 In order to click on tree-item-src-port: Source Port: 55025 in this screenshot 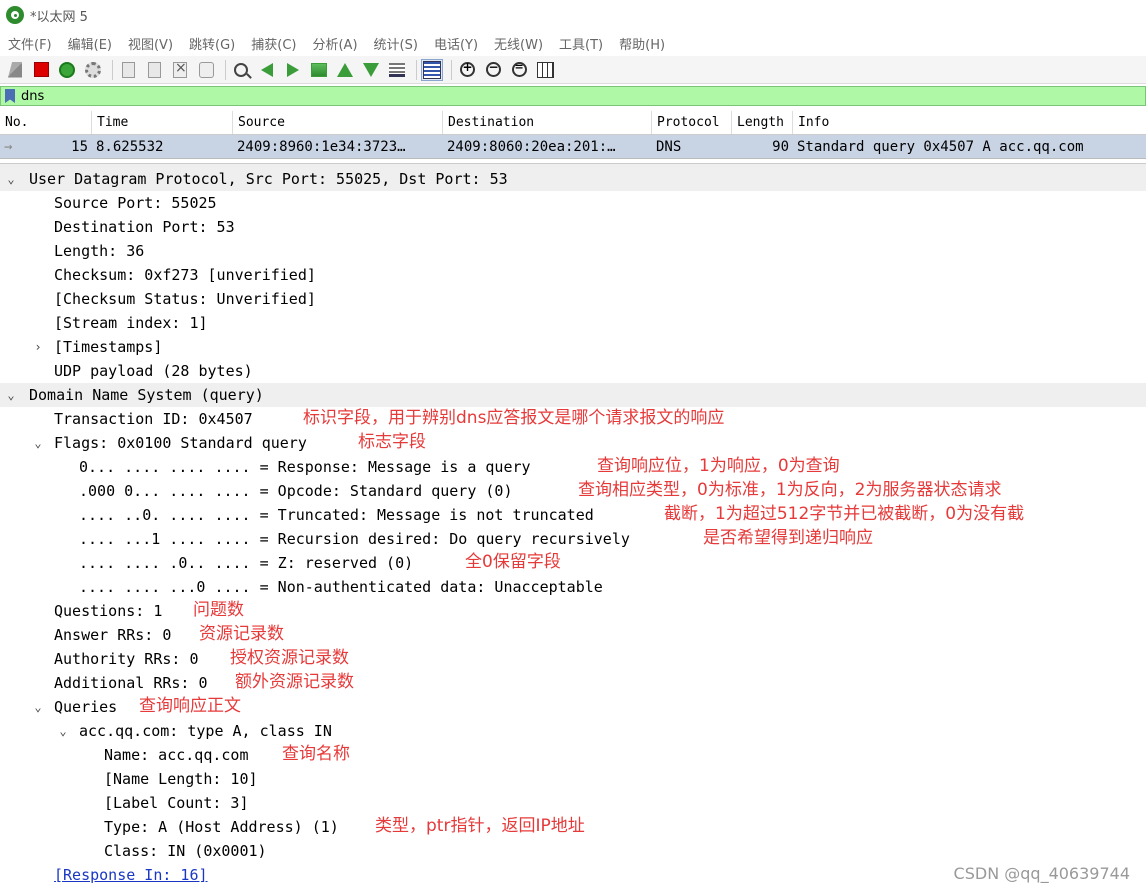, I will do `click(573, 203)`.